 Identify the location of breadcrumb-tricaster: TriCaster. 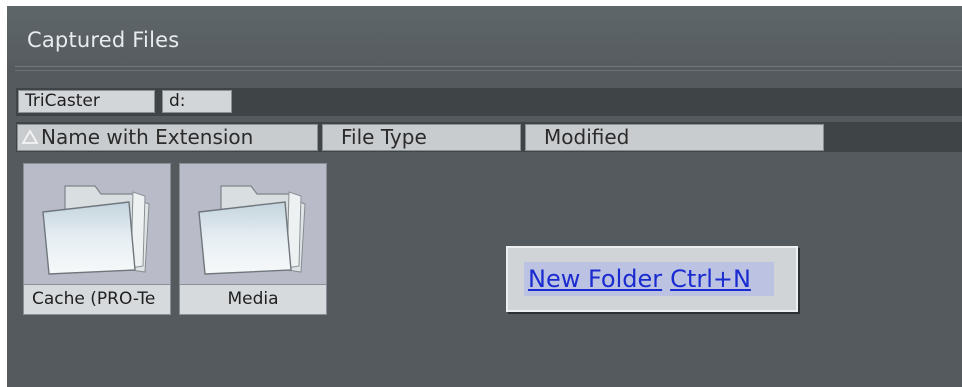
(86, 101).